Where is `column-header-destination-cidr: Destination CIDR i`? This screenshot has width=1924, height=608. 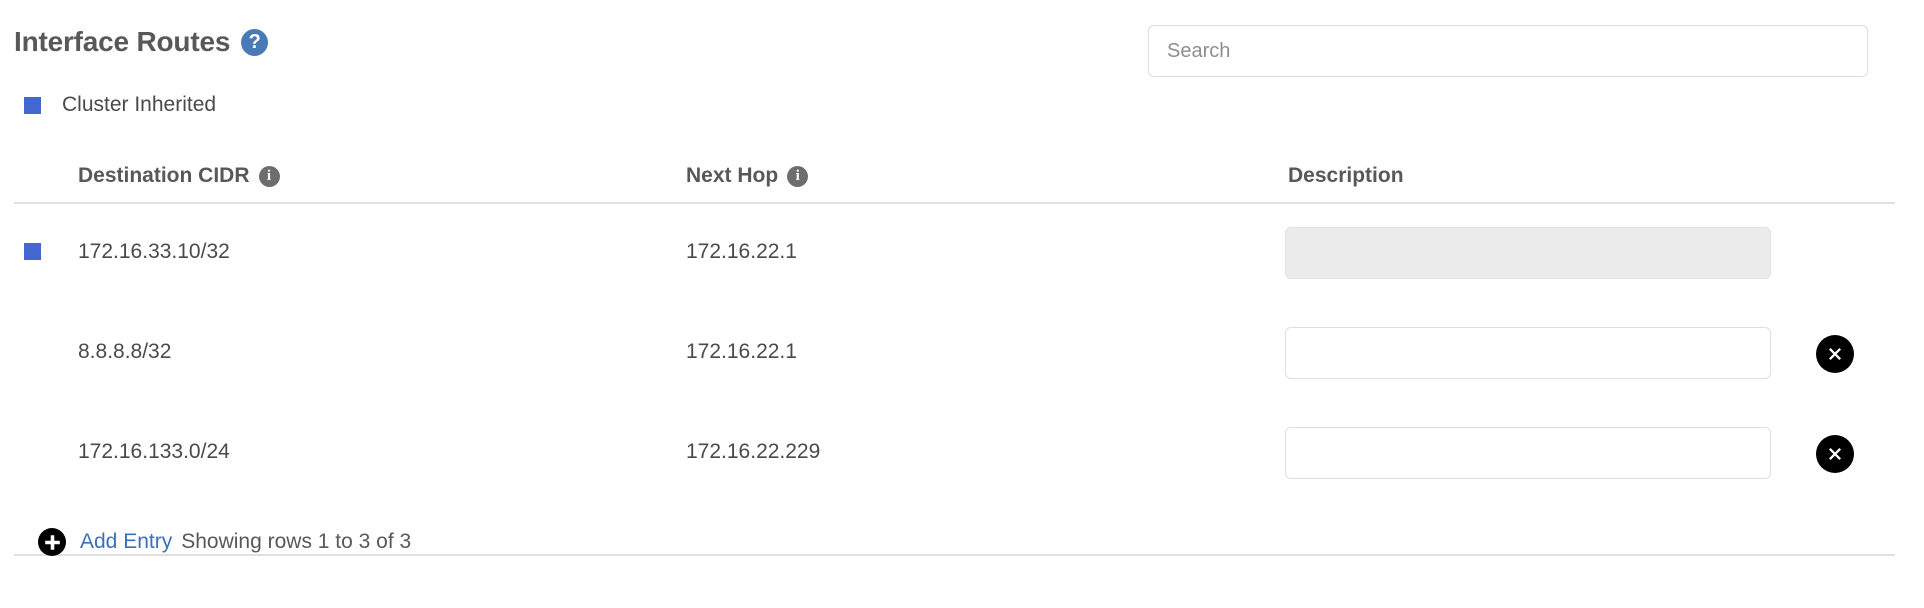 column-header-destination-cidr: Destination CIDR i is located at coordinates (179, 176).